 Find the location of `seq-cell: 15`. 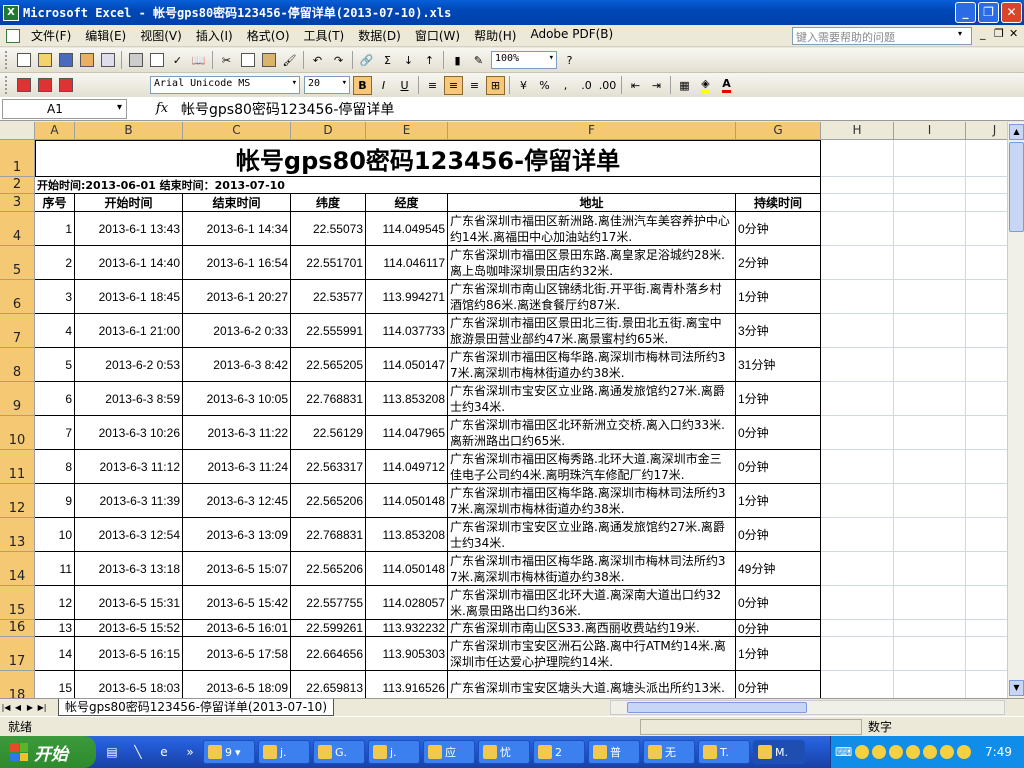

seq-cell: 15 is located at coordinates (55, 684).